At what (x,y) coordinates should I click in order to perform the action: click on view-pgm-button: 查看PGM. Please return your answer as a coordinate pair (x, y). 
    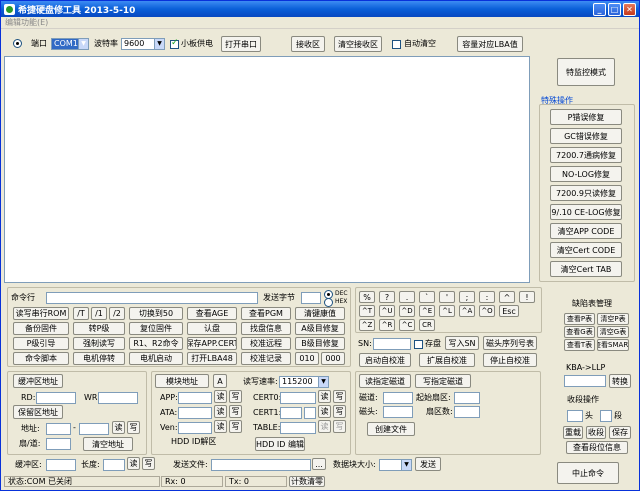
    Looking at the image, I should click on (266, 313).